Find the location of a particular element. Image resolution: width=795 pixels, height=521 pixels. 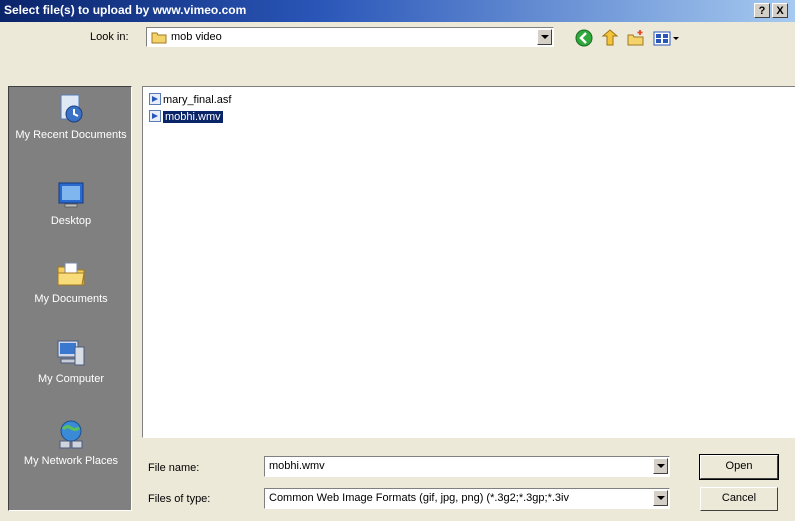

look-in-value: mob video is located at coordinates (196, 37).